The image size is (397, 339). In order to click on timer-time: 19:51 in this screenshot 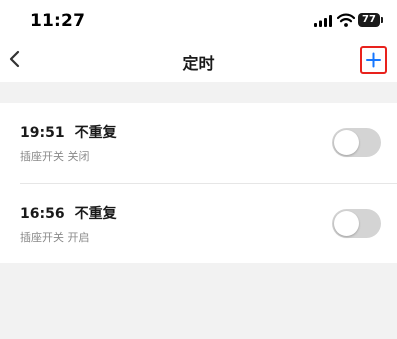, I will do `click(42, 133)`.